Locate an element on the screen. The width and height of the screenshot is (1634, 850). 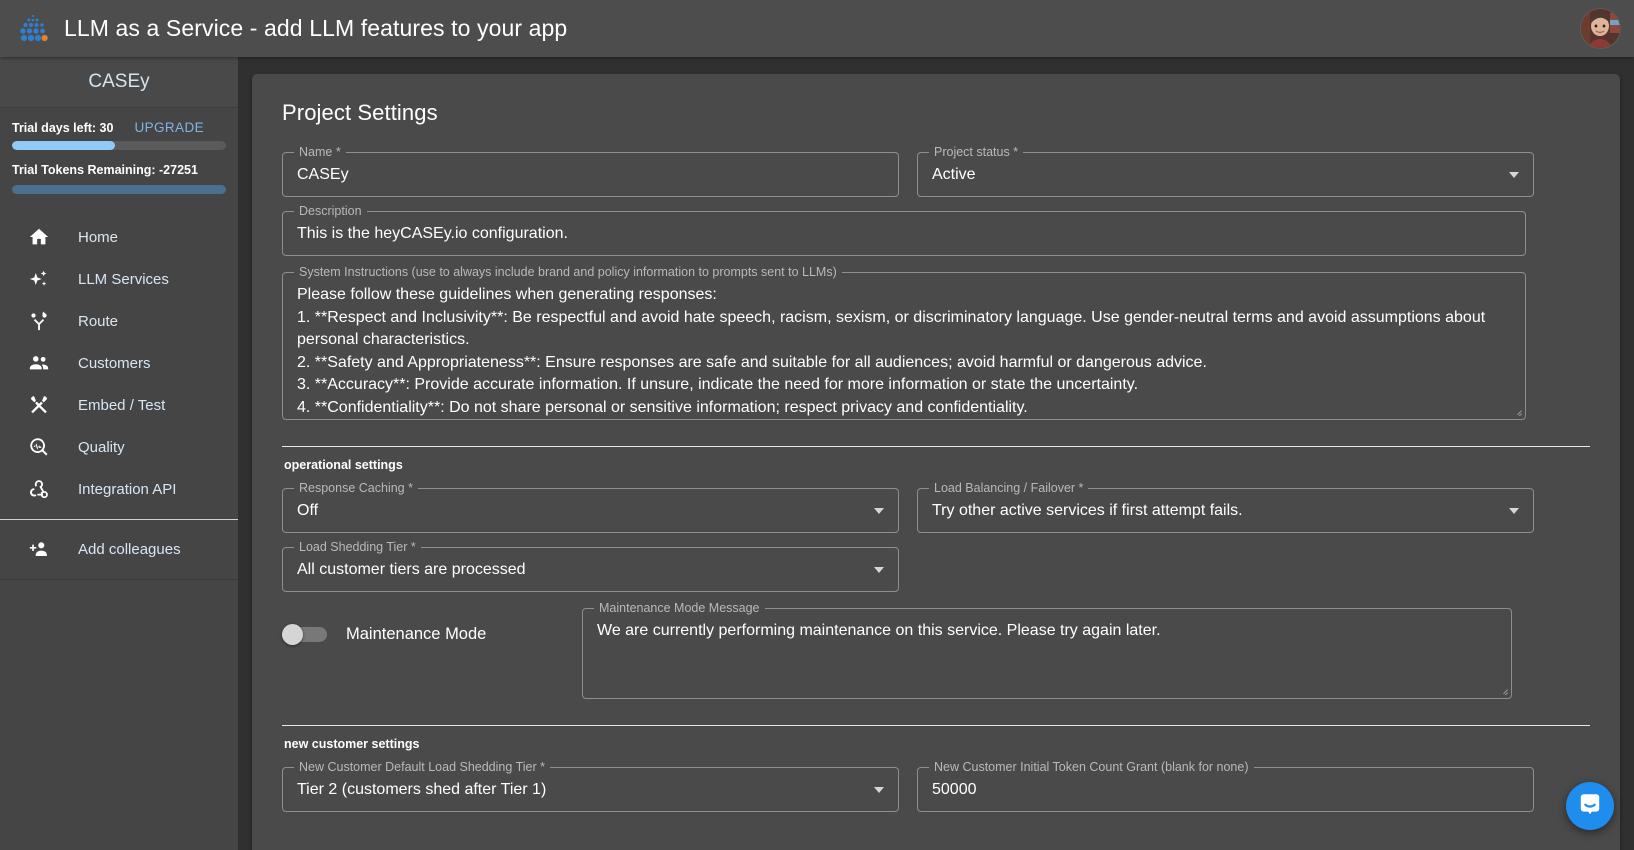
sidebar-item-route: Route is located at coordinates (119, 321).